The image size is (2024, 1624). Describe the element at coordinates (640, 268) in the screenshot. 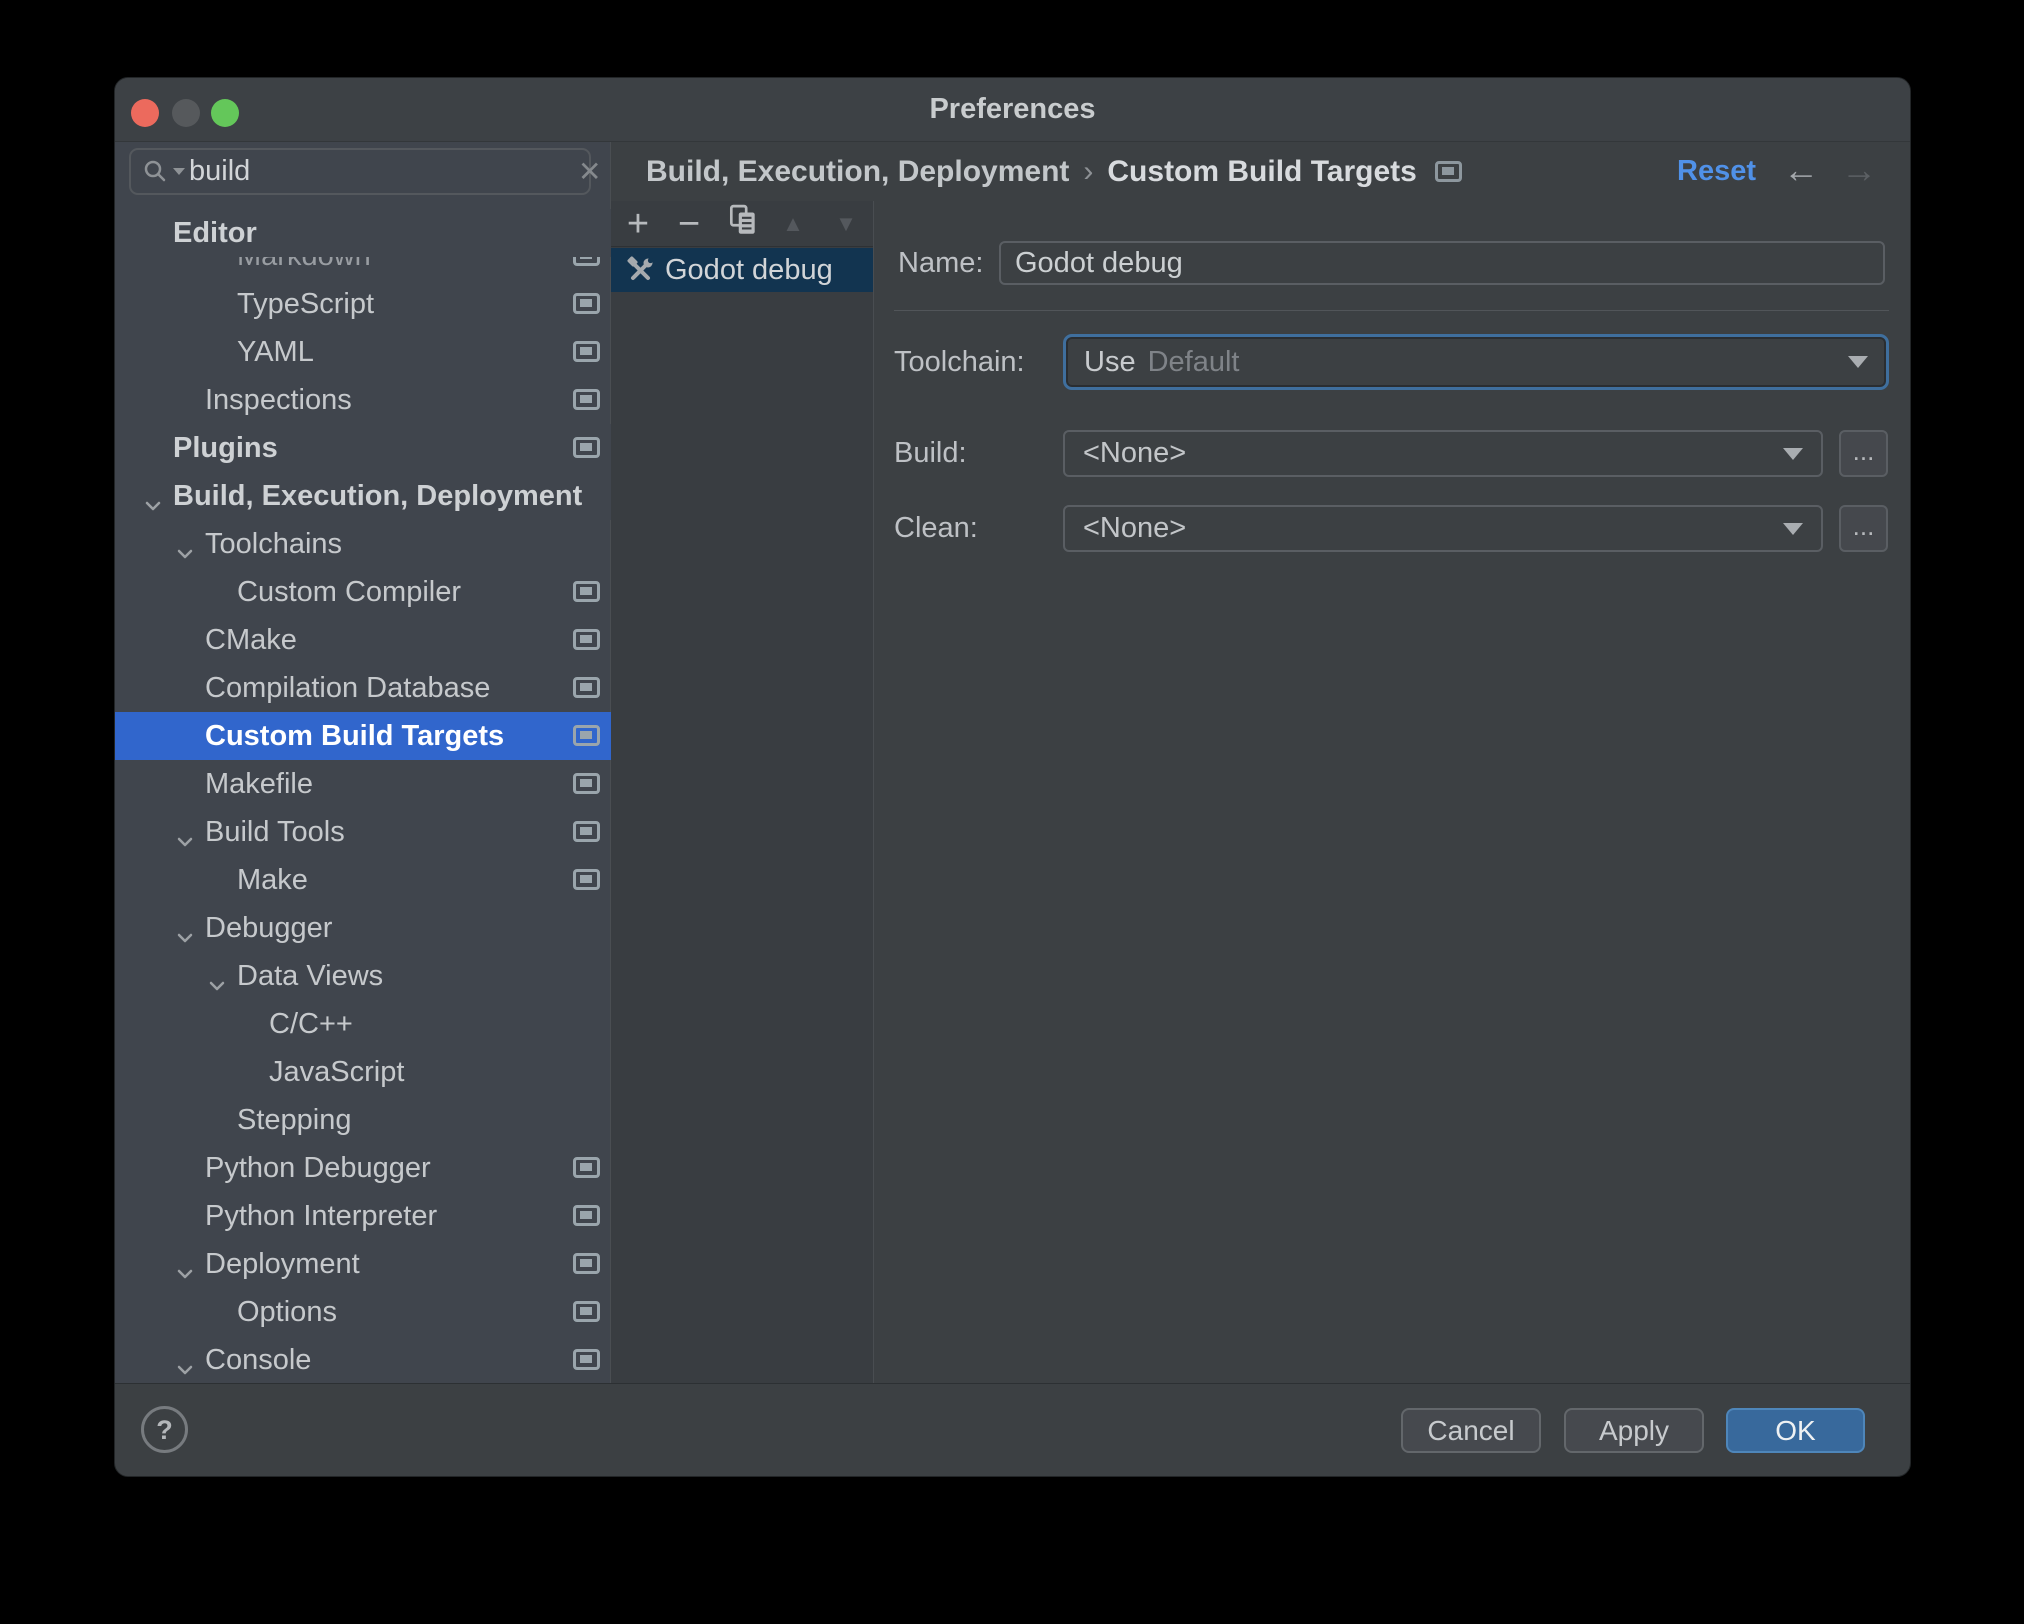

I see `build-target-icon` at that location.